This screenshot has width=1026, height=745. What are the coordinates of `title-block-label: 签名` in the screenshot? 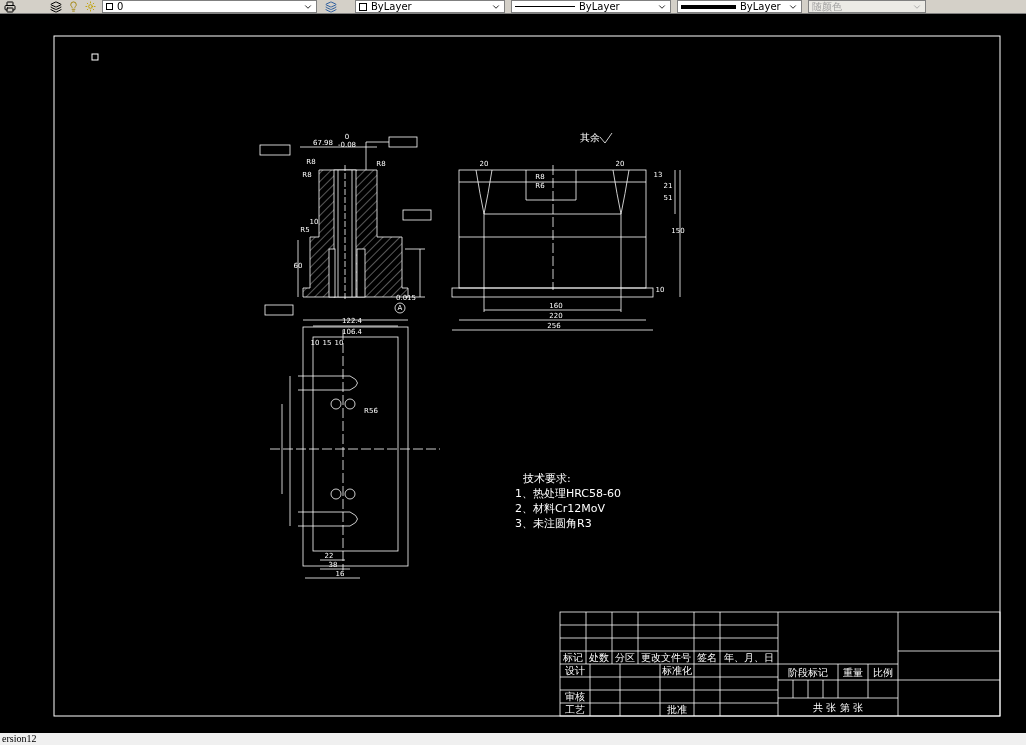 It's located at (707, 657).